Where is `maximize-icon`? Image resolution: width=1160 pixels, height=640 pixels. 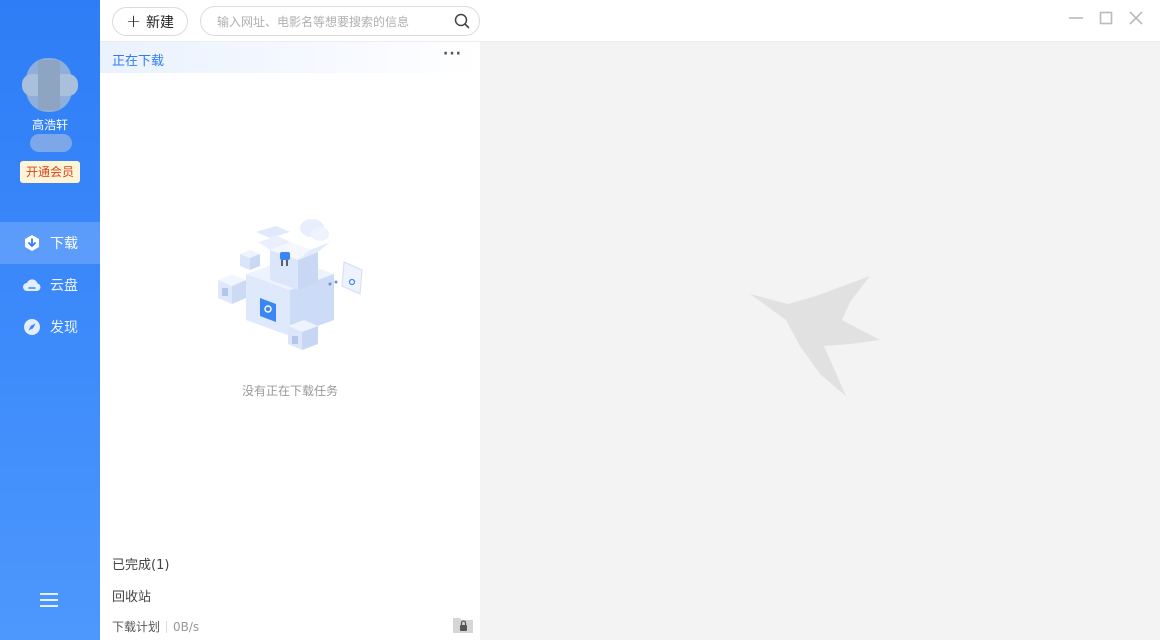 maximize-icon is located at coordinates (1106, 18).